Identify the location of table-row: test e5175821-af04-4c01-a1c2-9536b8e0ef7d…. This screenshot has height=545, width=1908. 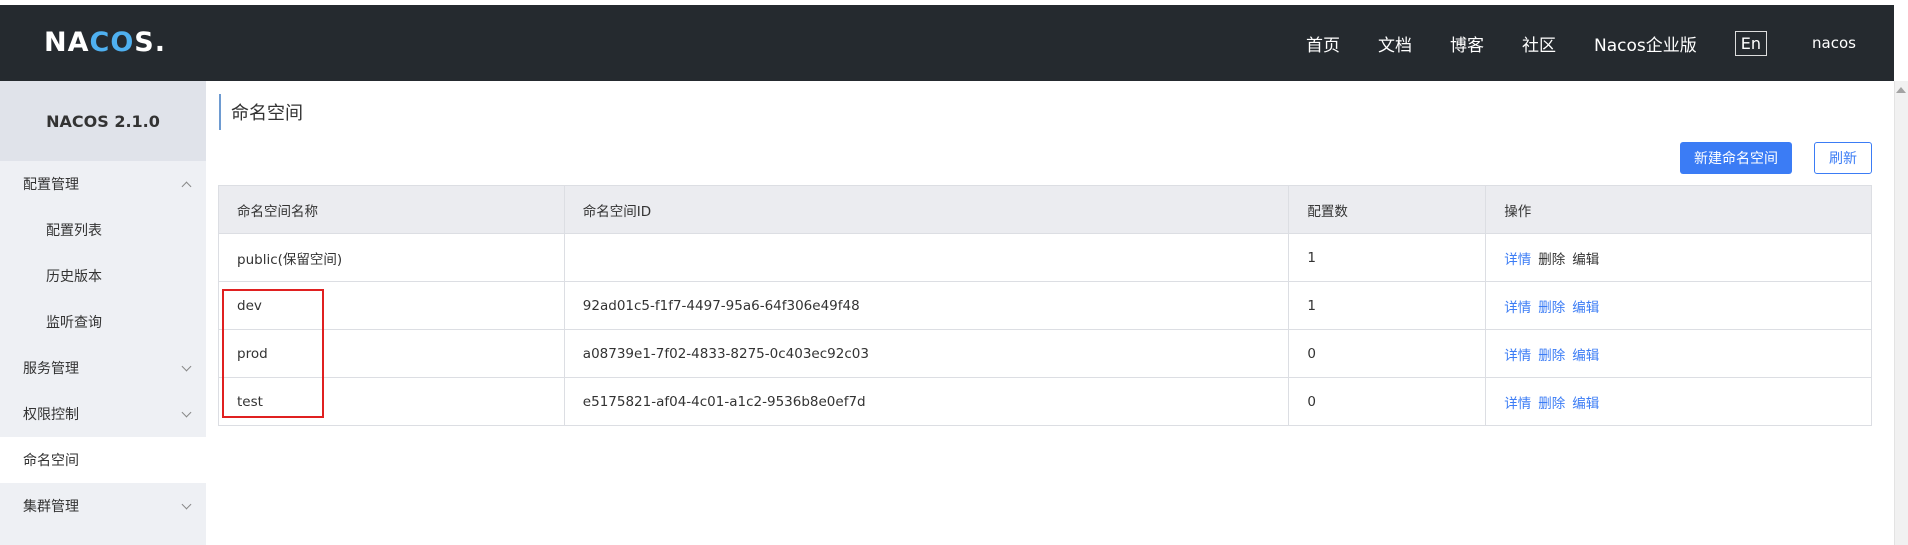
(1045, 401).